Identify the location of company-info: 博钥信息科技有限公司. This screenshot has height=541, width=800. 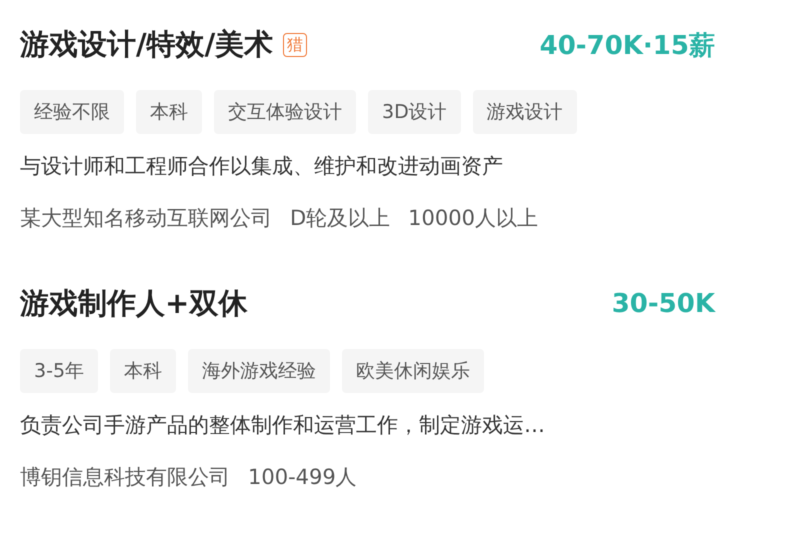
(125, 477).